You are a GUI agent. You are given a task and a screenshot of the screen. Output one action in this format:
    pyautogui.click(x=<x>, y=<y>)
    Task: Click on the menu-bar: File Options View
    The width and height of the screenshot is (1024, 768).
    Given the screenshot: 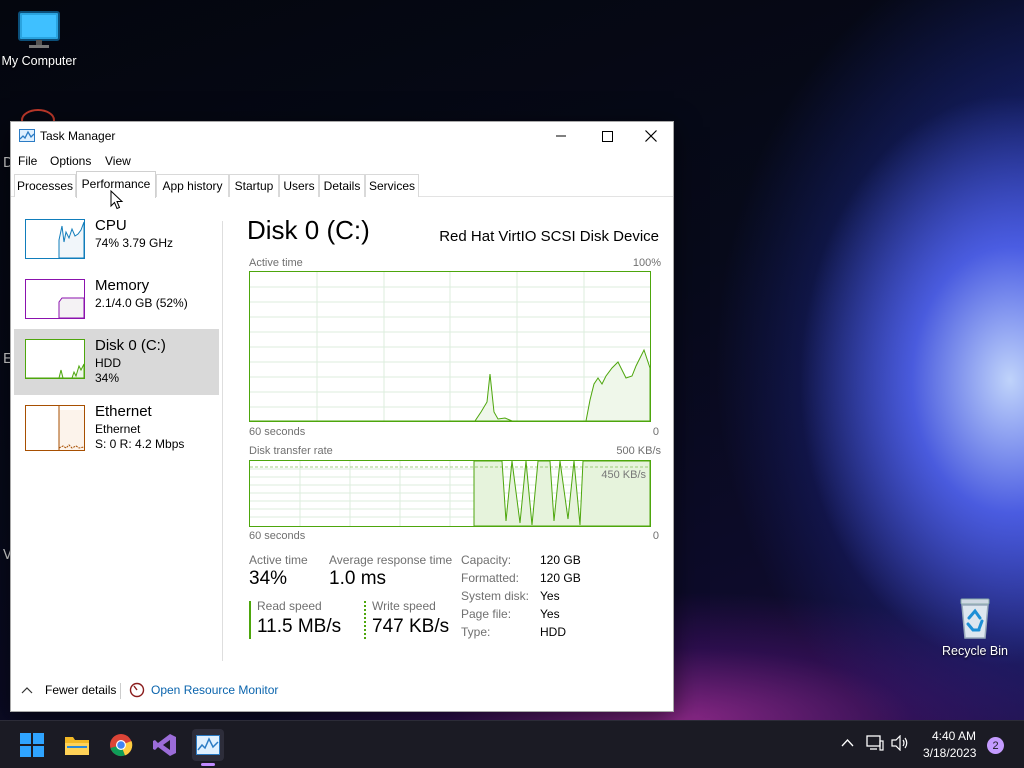 What is the action you would take?
    pyautogui.click(x=342, y=161)
    